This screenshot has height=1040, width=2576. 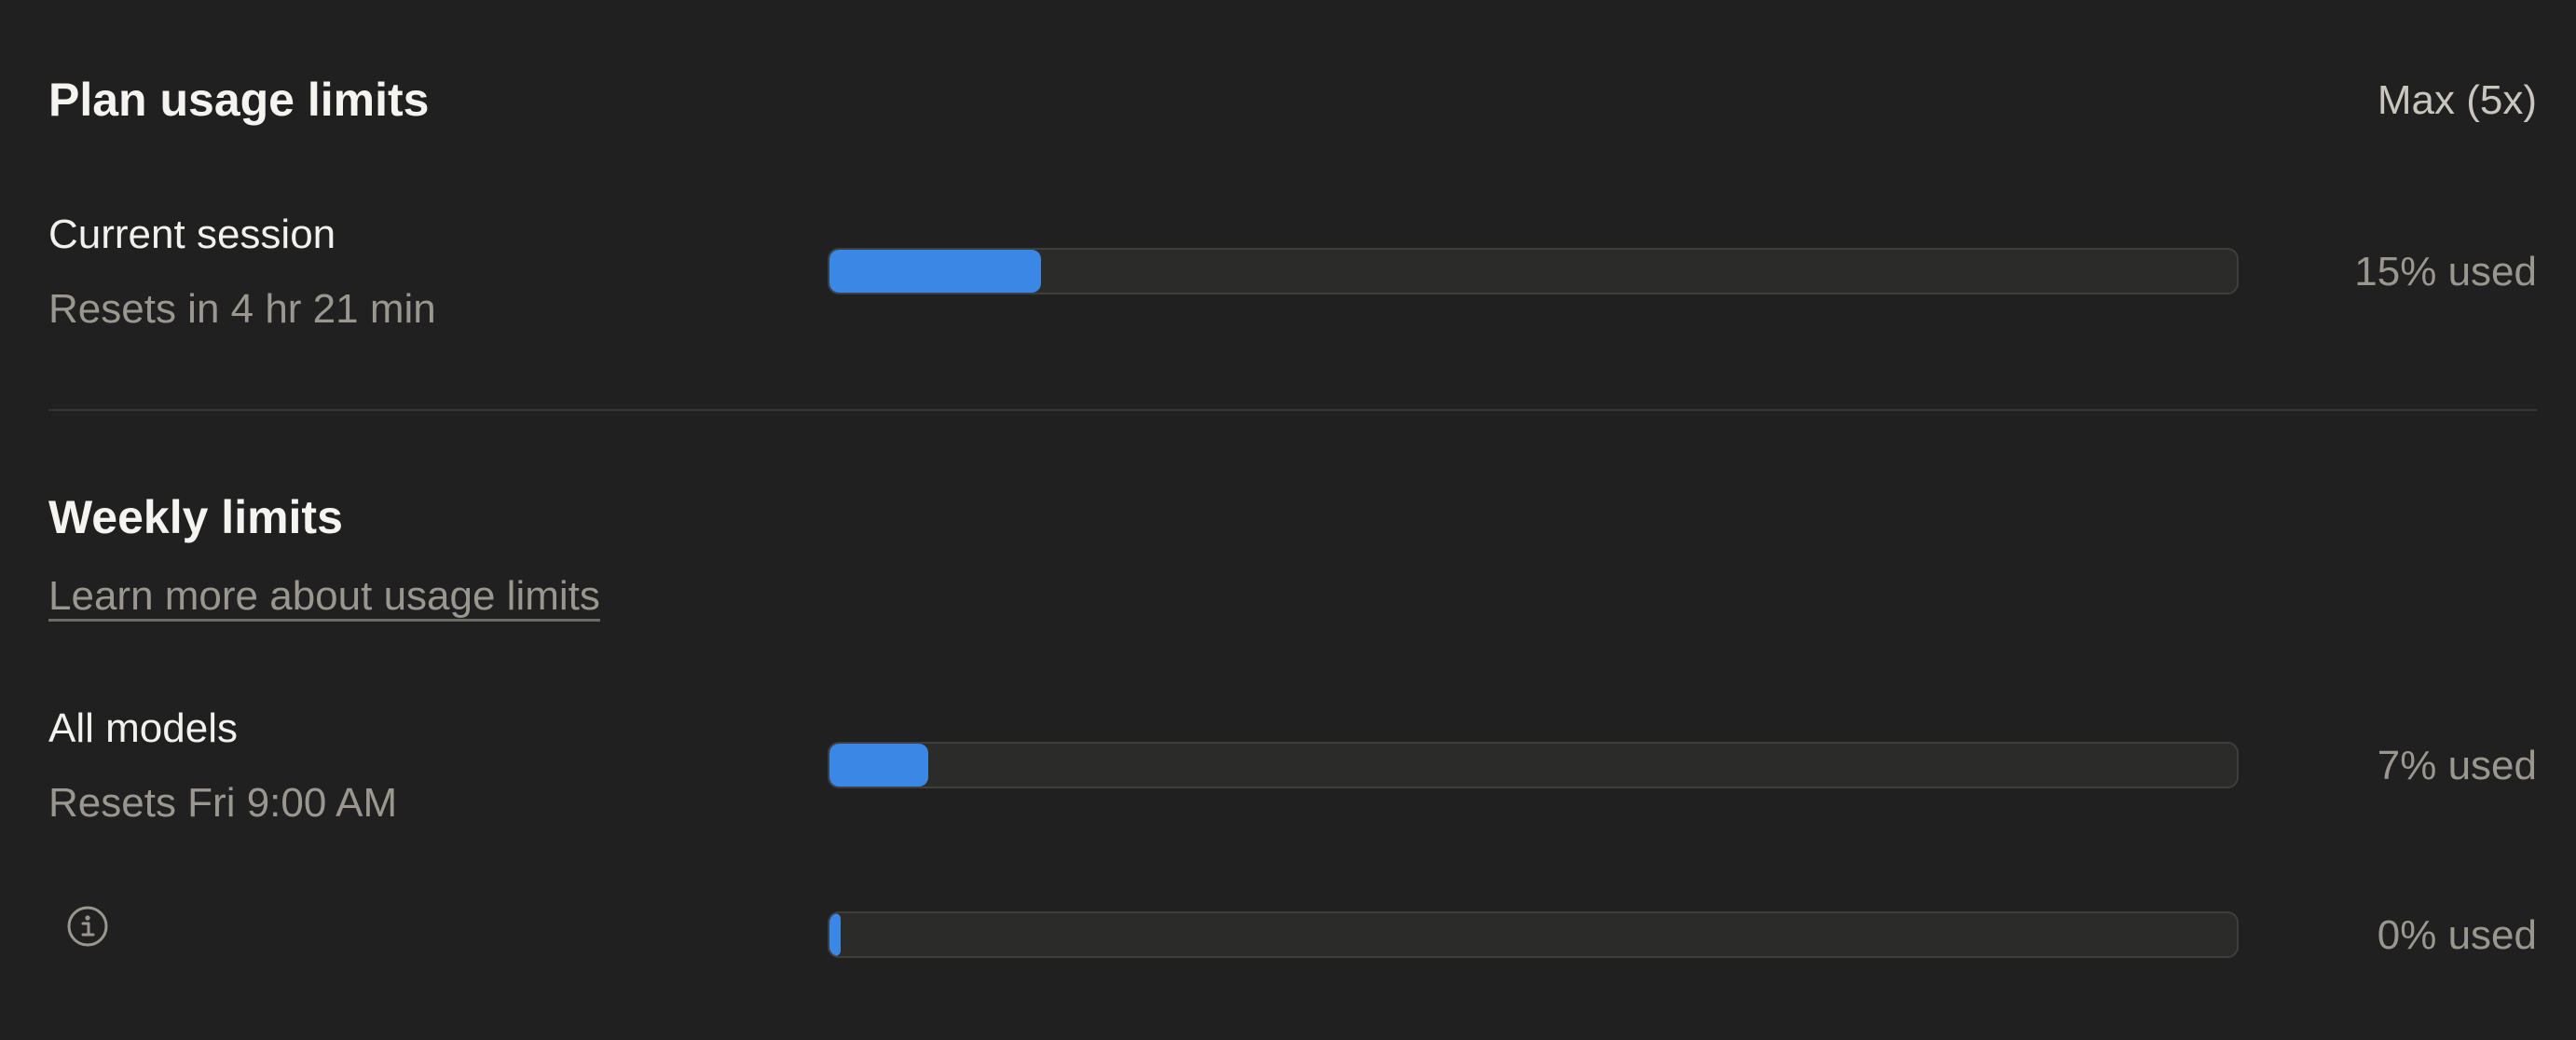 I want to click on current-session-reset: Resets in 4 hr 21 min, so click(x=242, y=309).